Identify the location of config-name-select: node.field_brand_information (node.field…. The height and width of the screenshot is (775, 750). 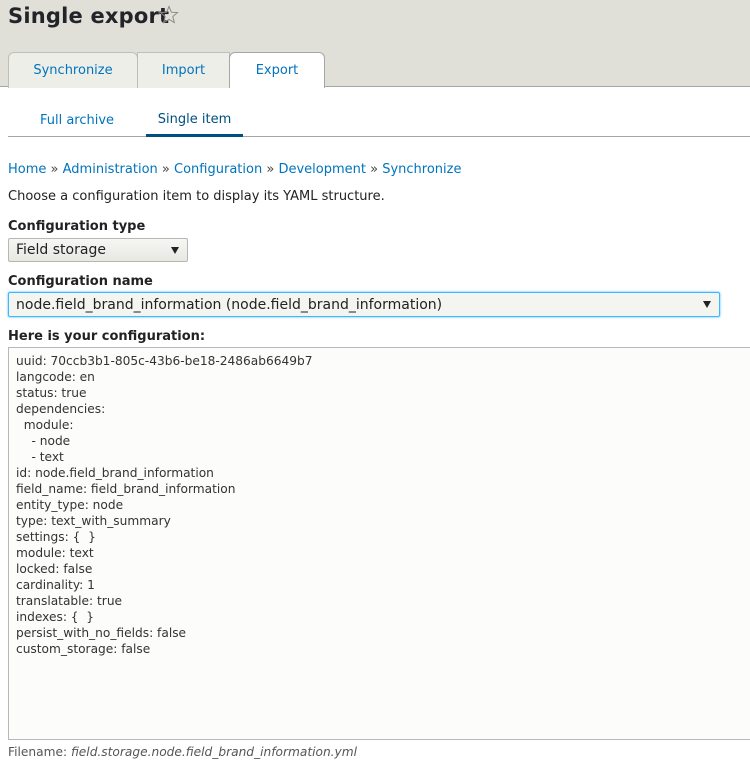
(364, 304).